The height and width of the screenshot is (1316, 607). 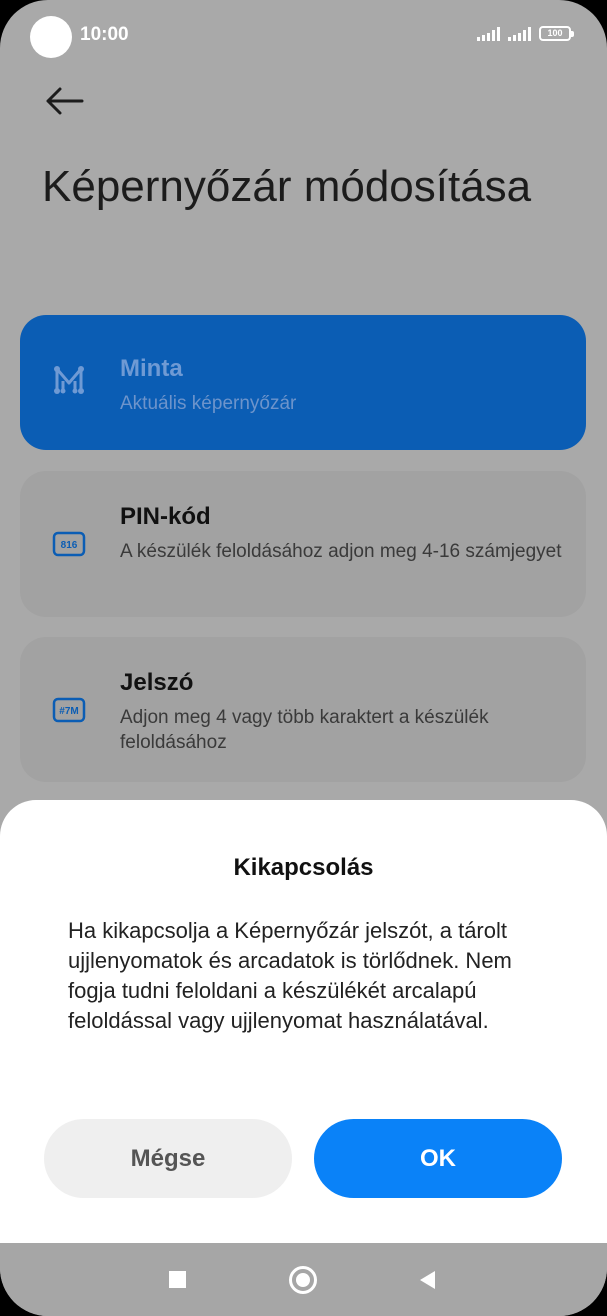 I want to click on pin-icon: 816, so click(x=69, y=544).